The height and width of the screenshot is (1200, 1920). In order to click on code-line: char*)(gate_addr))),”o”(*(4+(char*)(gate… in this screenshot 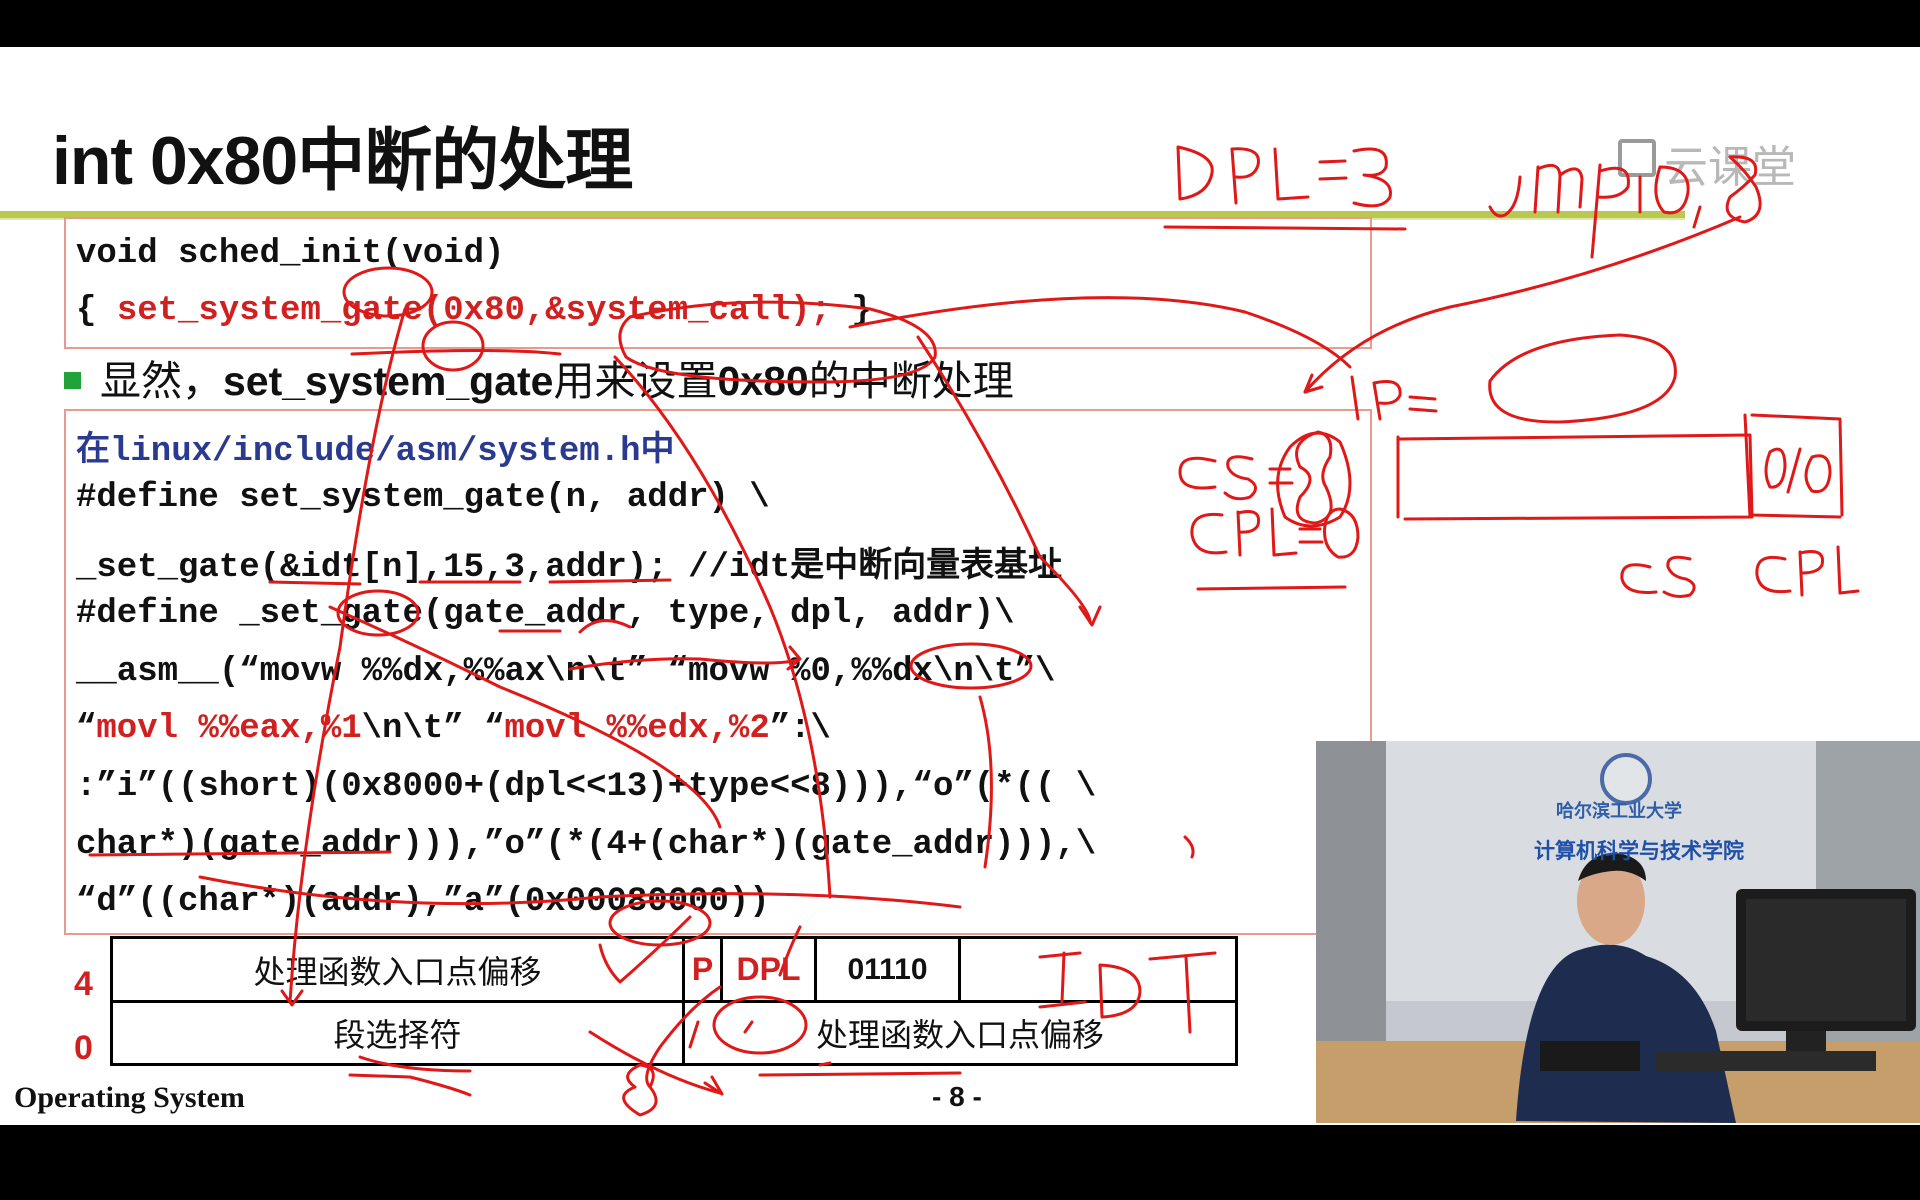, I will do `click(586, 845)`.